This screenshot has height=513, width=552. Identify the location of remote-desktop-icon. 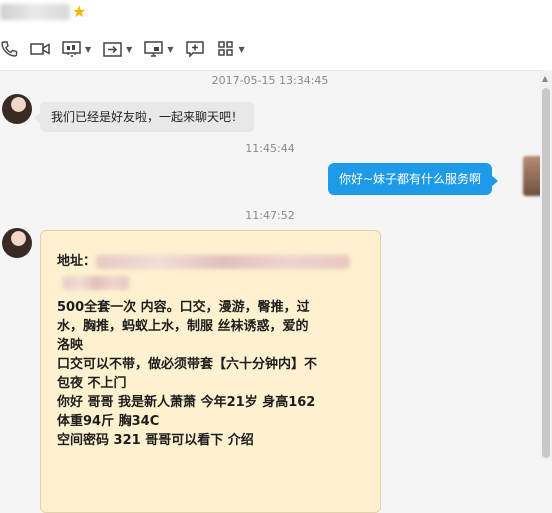
(154, 49).